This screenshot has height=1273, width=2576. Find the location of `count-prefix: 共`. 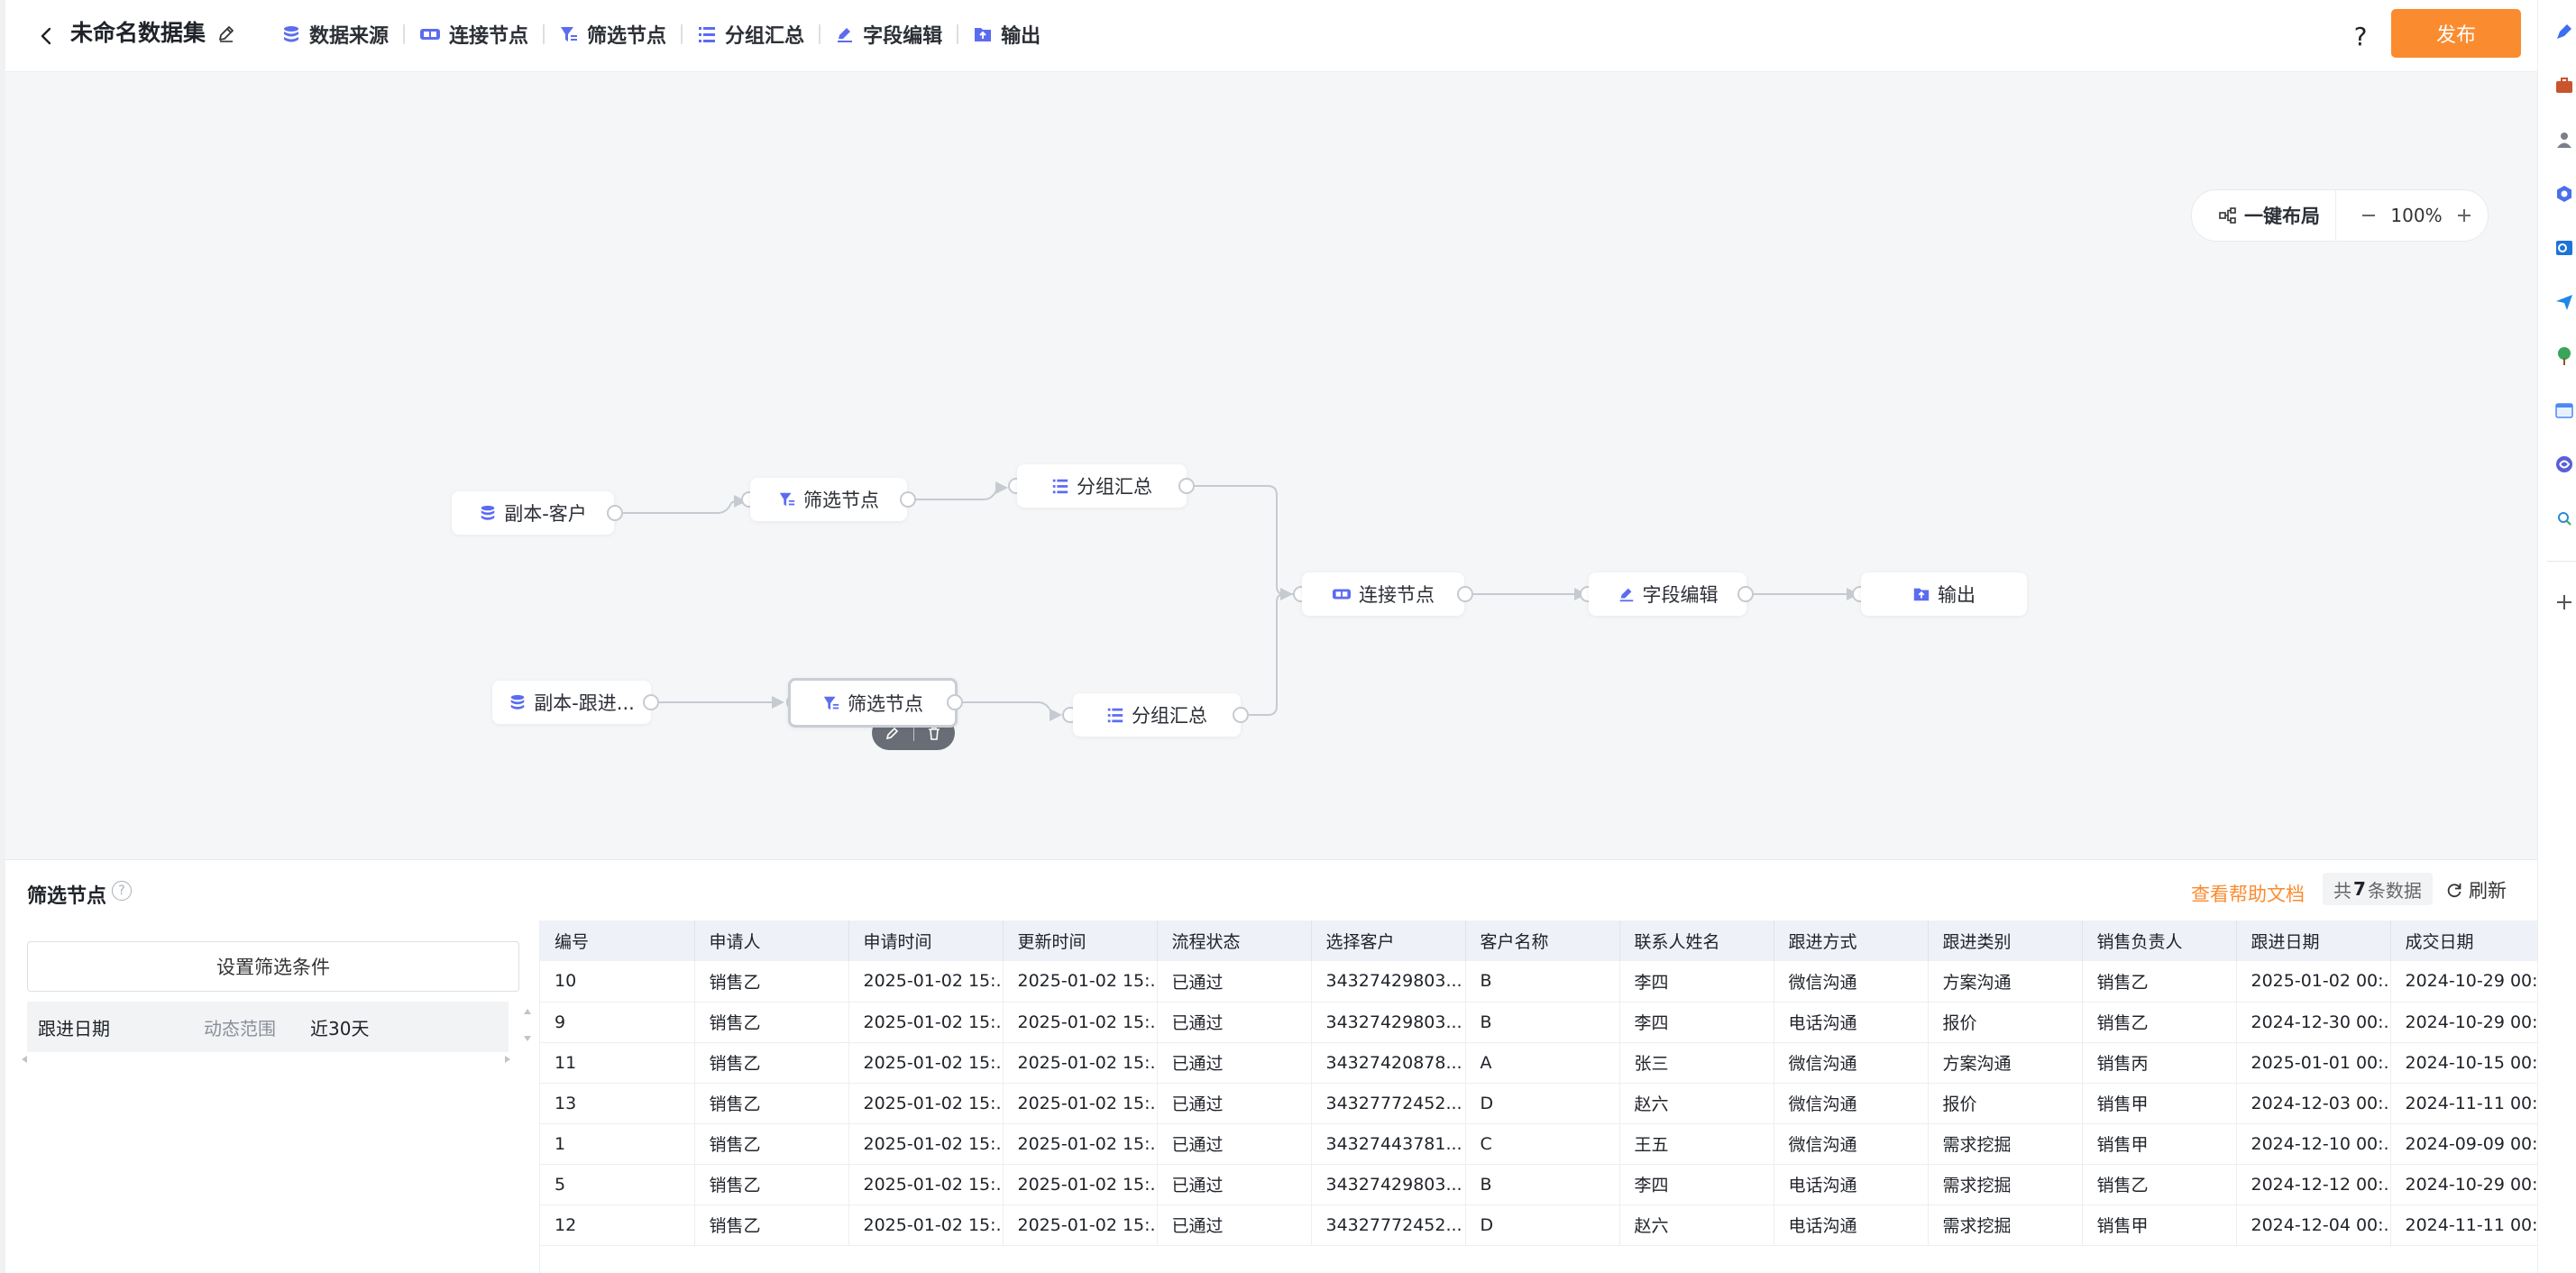

count-prefix: 共 is located at coordinates (2342, 890).